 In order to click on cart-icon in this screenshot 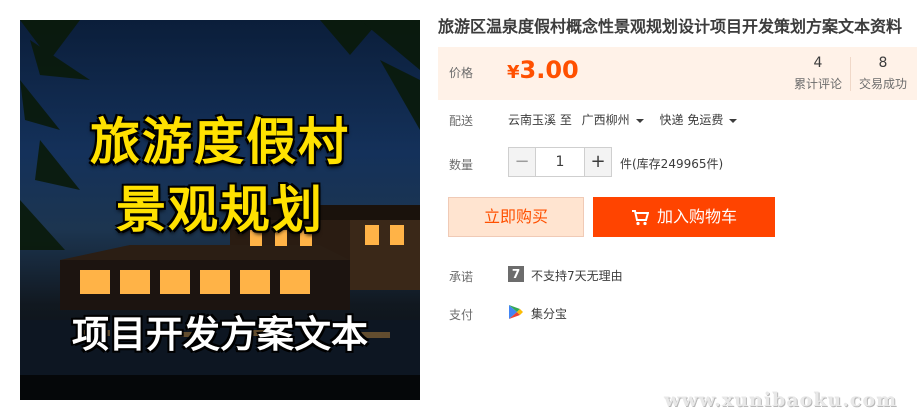, I will do `click(640, 217)`.